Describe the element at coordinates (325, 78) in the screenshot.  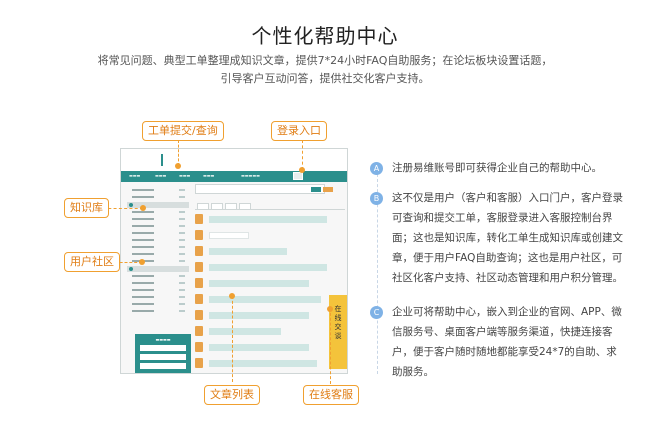
I see `subtitle-line-2: 引导客户互动问答，提供社交化客户支持。` at that location.